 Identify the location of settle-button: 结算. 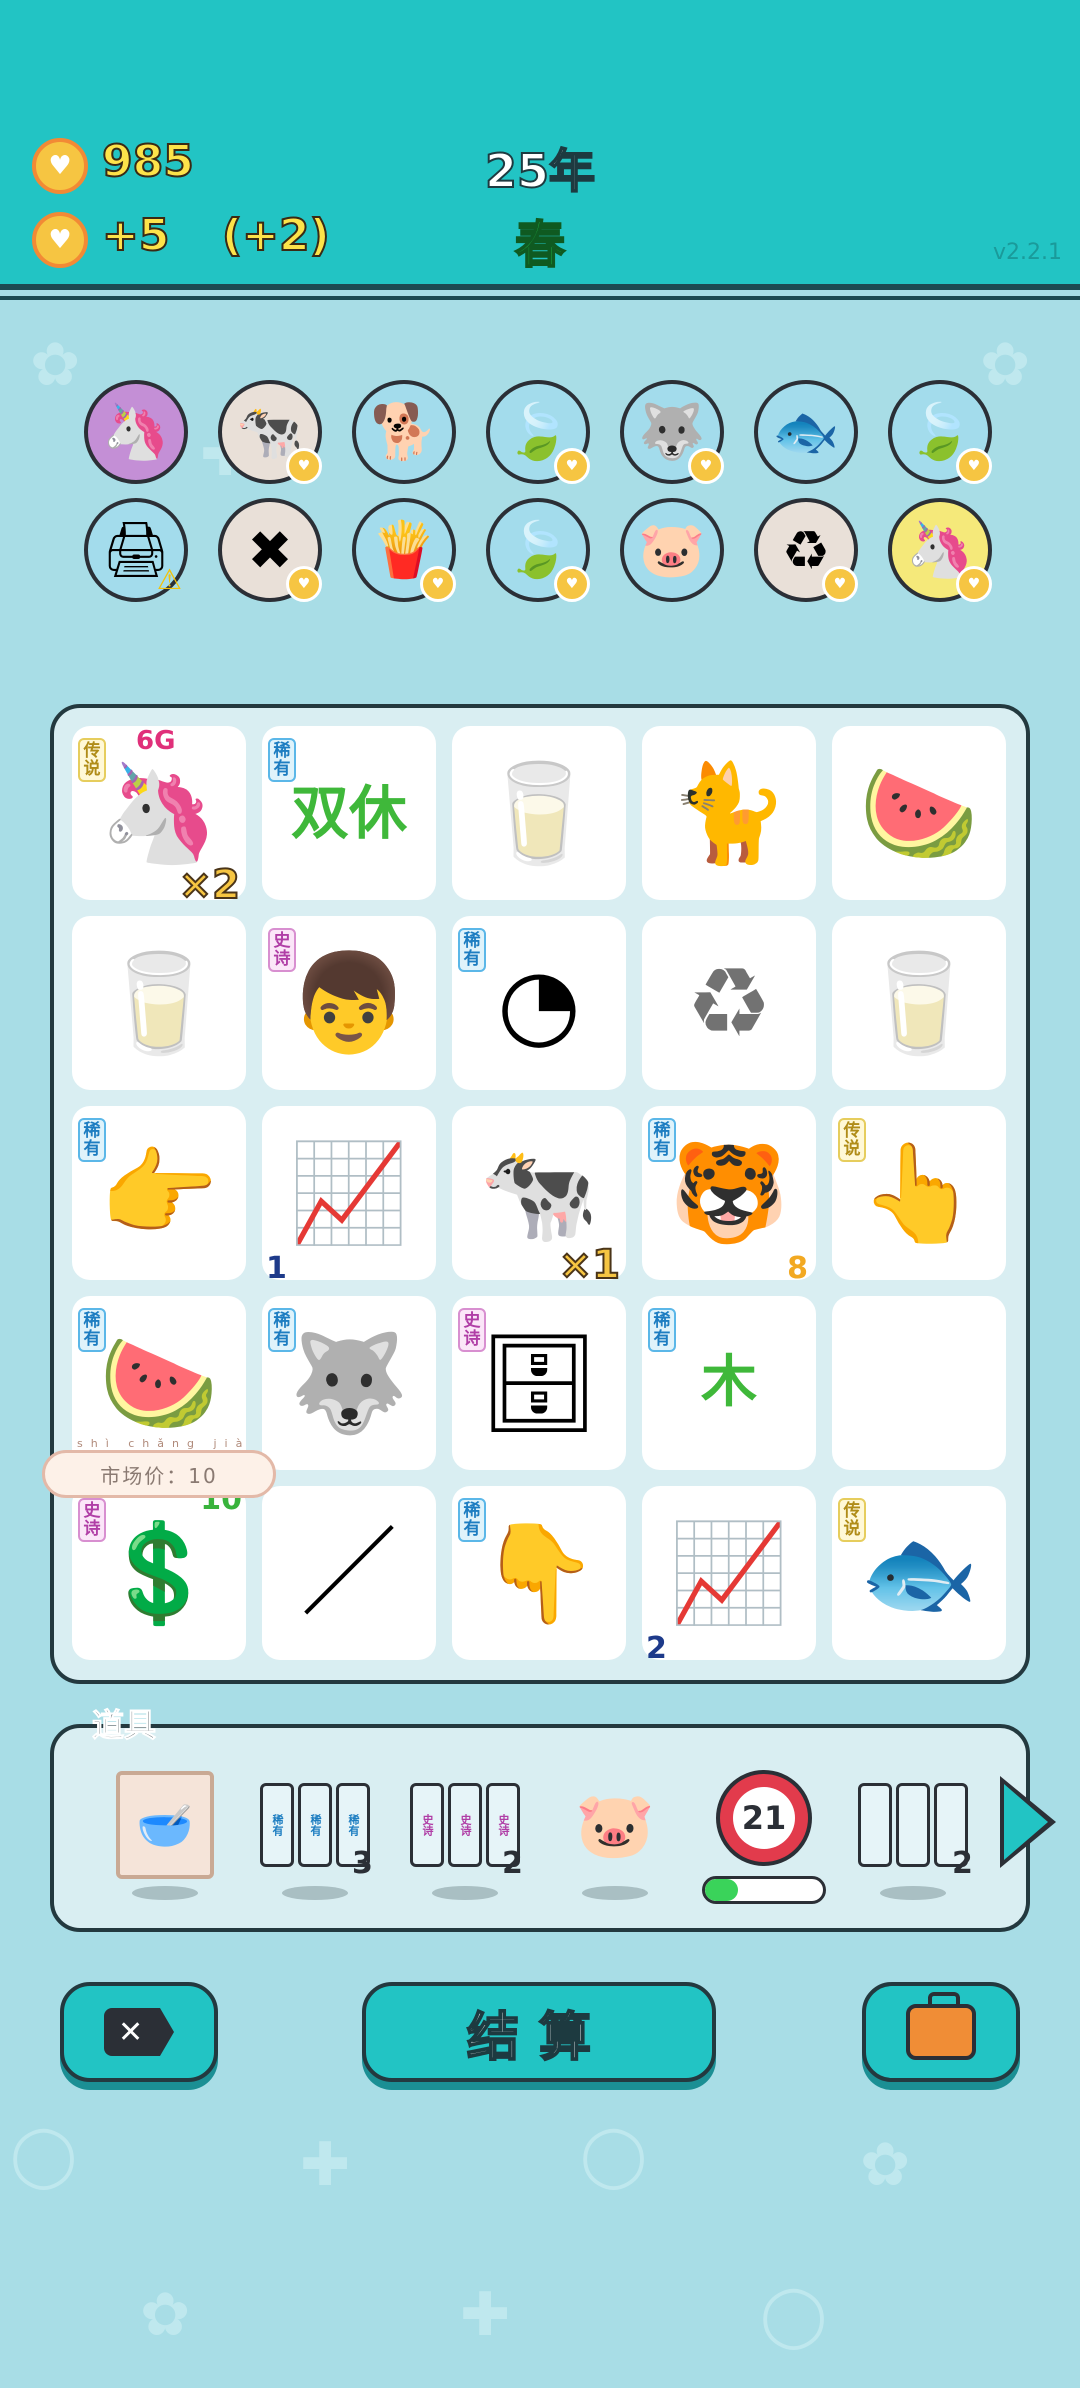
(539, 2032).